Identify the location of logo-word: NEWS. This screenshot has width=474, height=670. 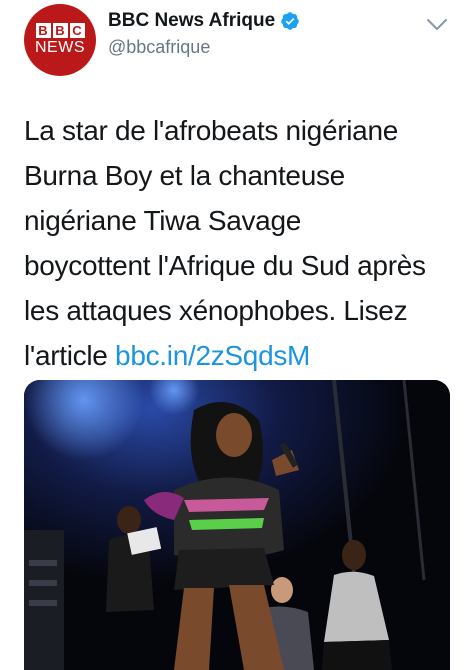
(60, 47).